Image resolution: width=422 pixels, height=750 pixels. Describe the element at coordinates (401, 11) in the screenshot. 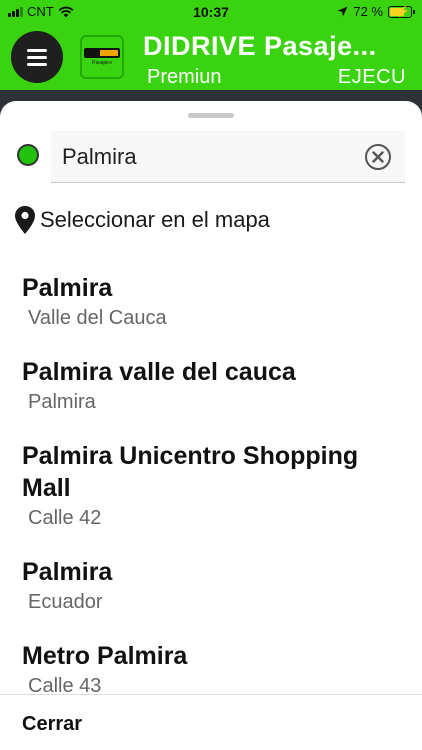

I see `battery-icon: ⚡` at that location.